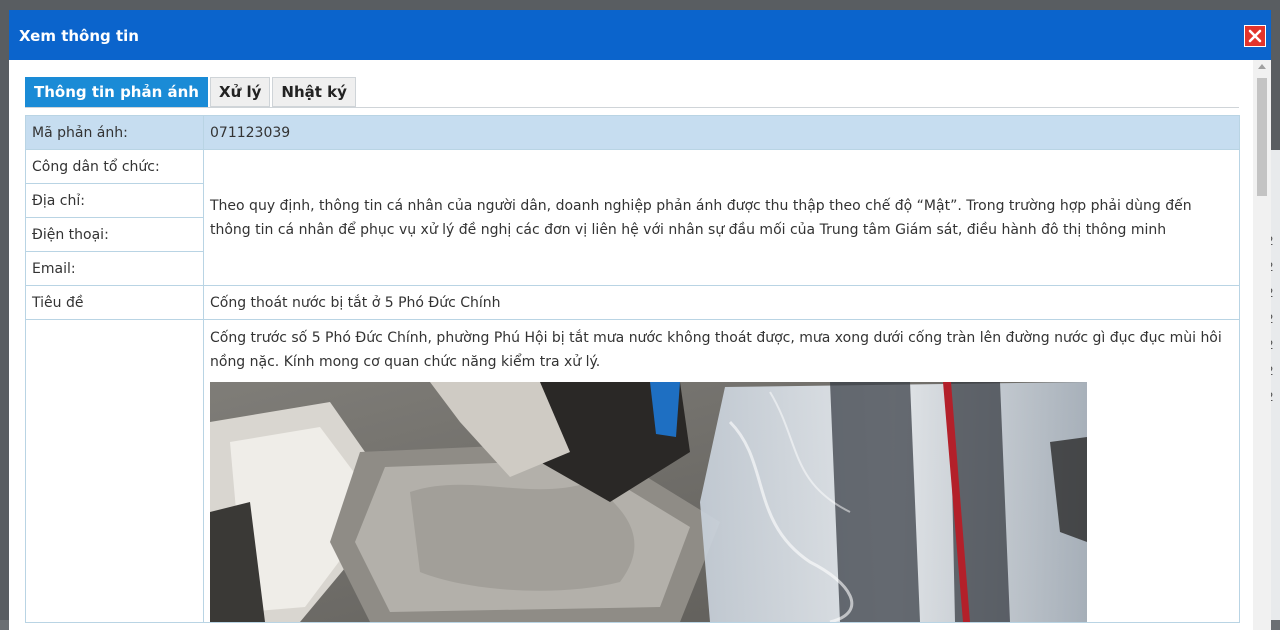  What do you see at coordinates (116, 92) in the screenshot?
I see `tab-report-info: Thông tin phản ánh` at bounding box center [116, 92].